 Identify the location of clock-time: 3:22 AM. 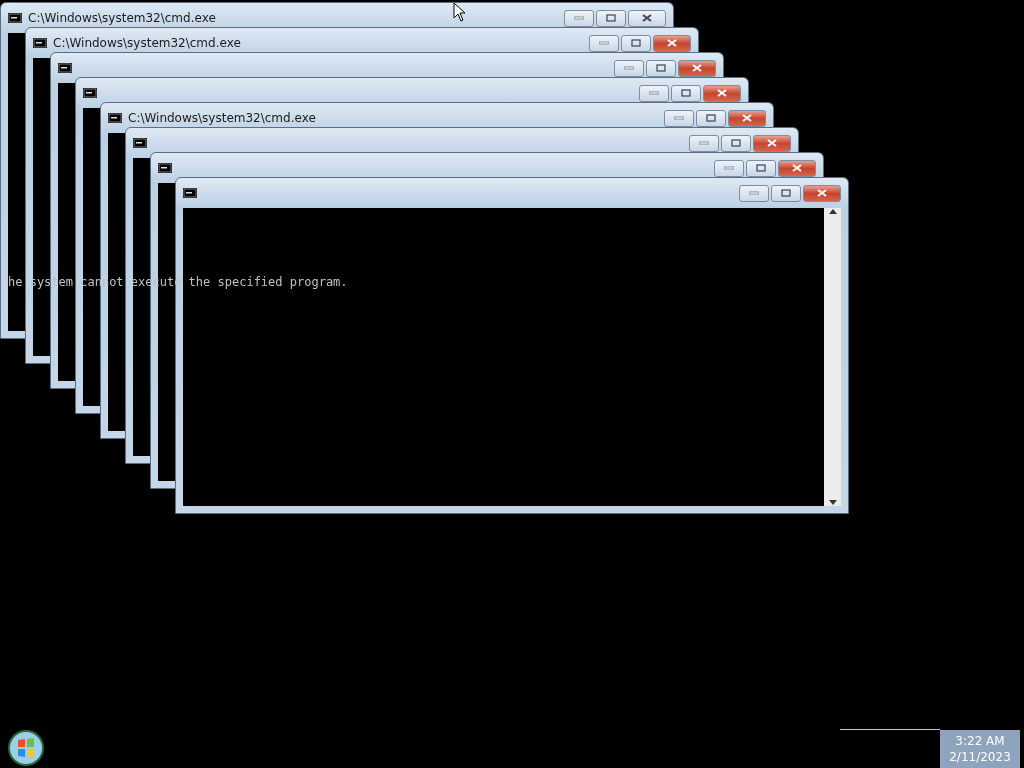
(980, 741).